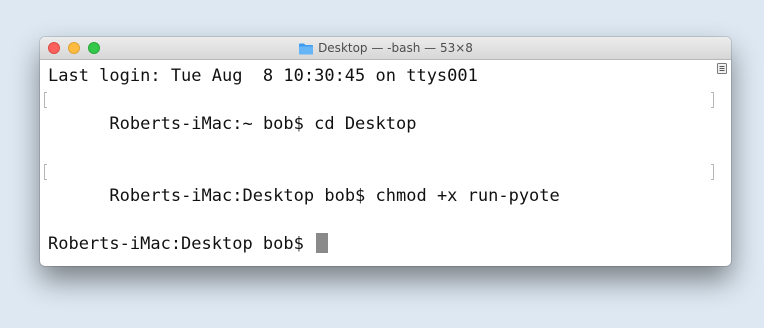 Image resolution: width=764 pixels, height=328 pixels. I want to click on folder-icon, so click(306, 48).